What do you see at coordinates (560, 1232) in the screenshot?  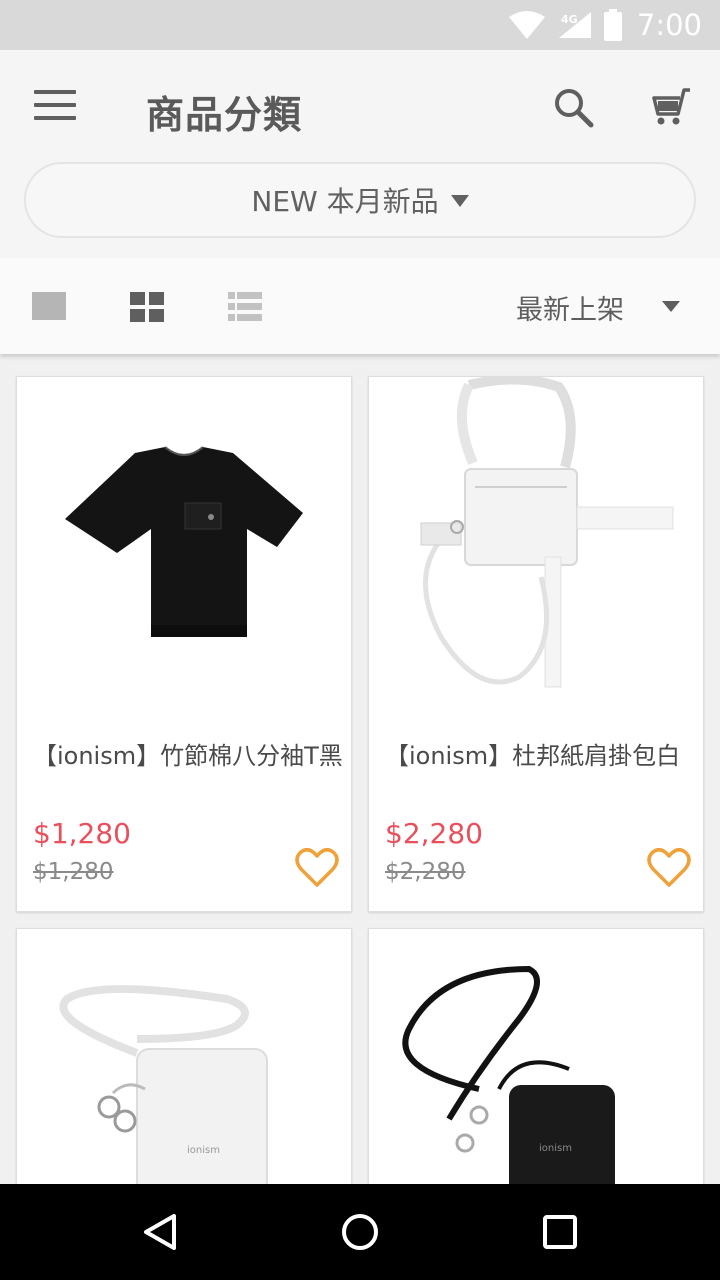 I see `recents-icon` at bounding box center [560, 1232].